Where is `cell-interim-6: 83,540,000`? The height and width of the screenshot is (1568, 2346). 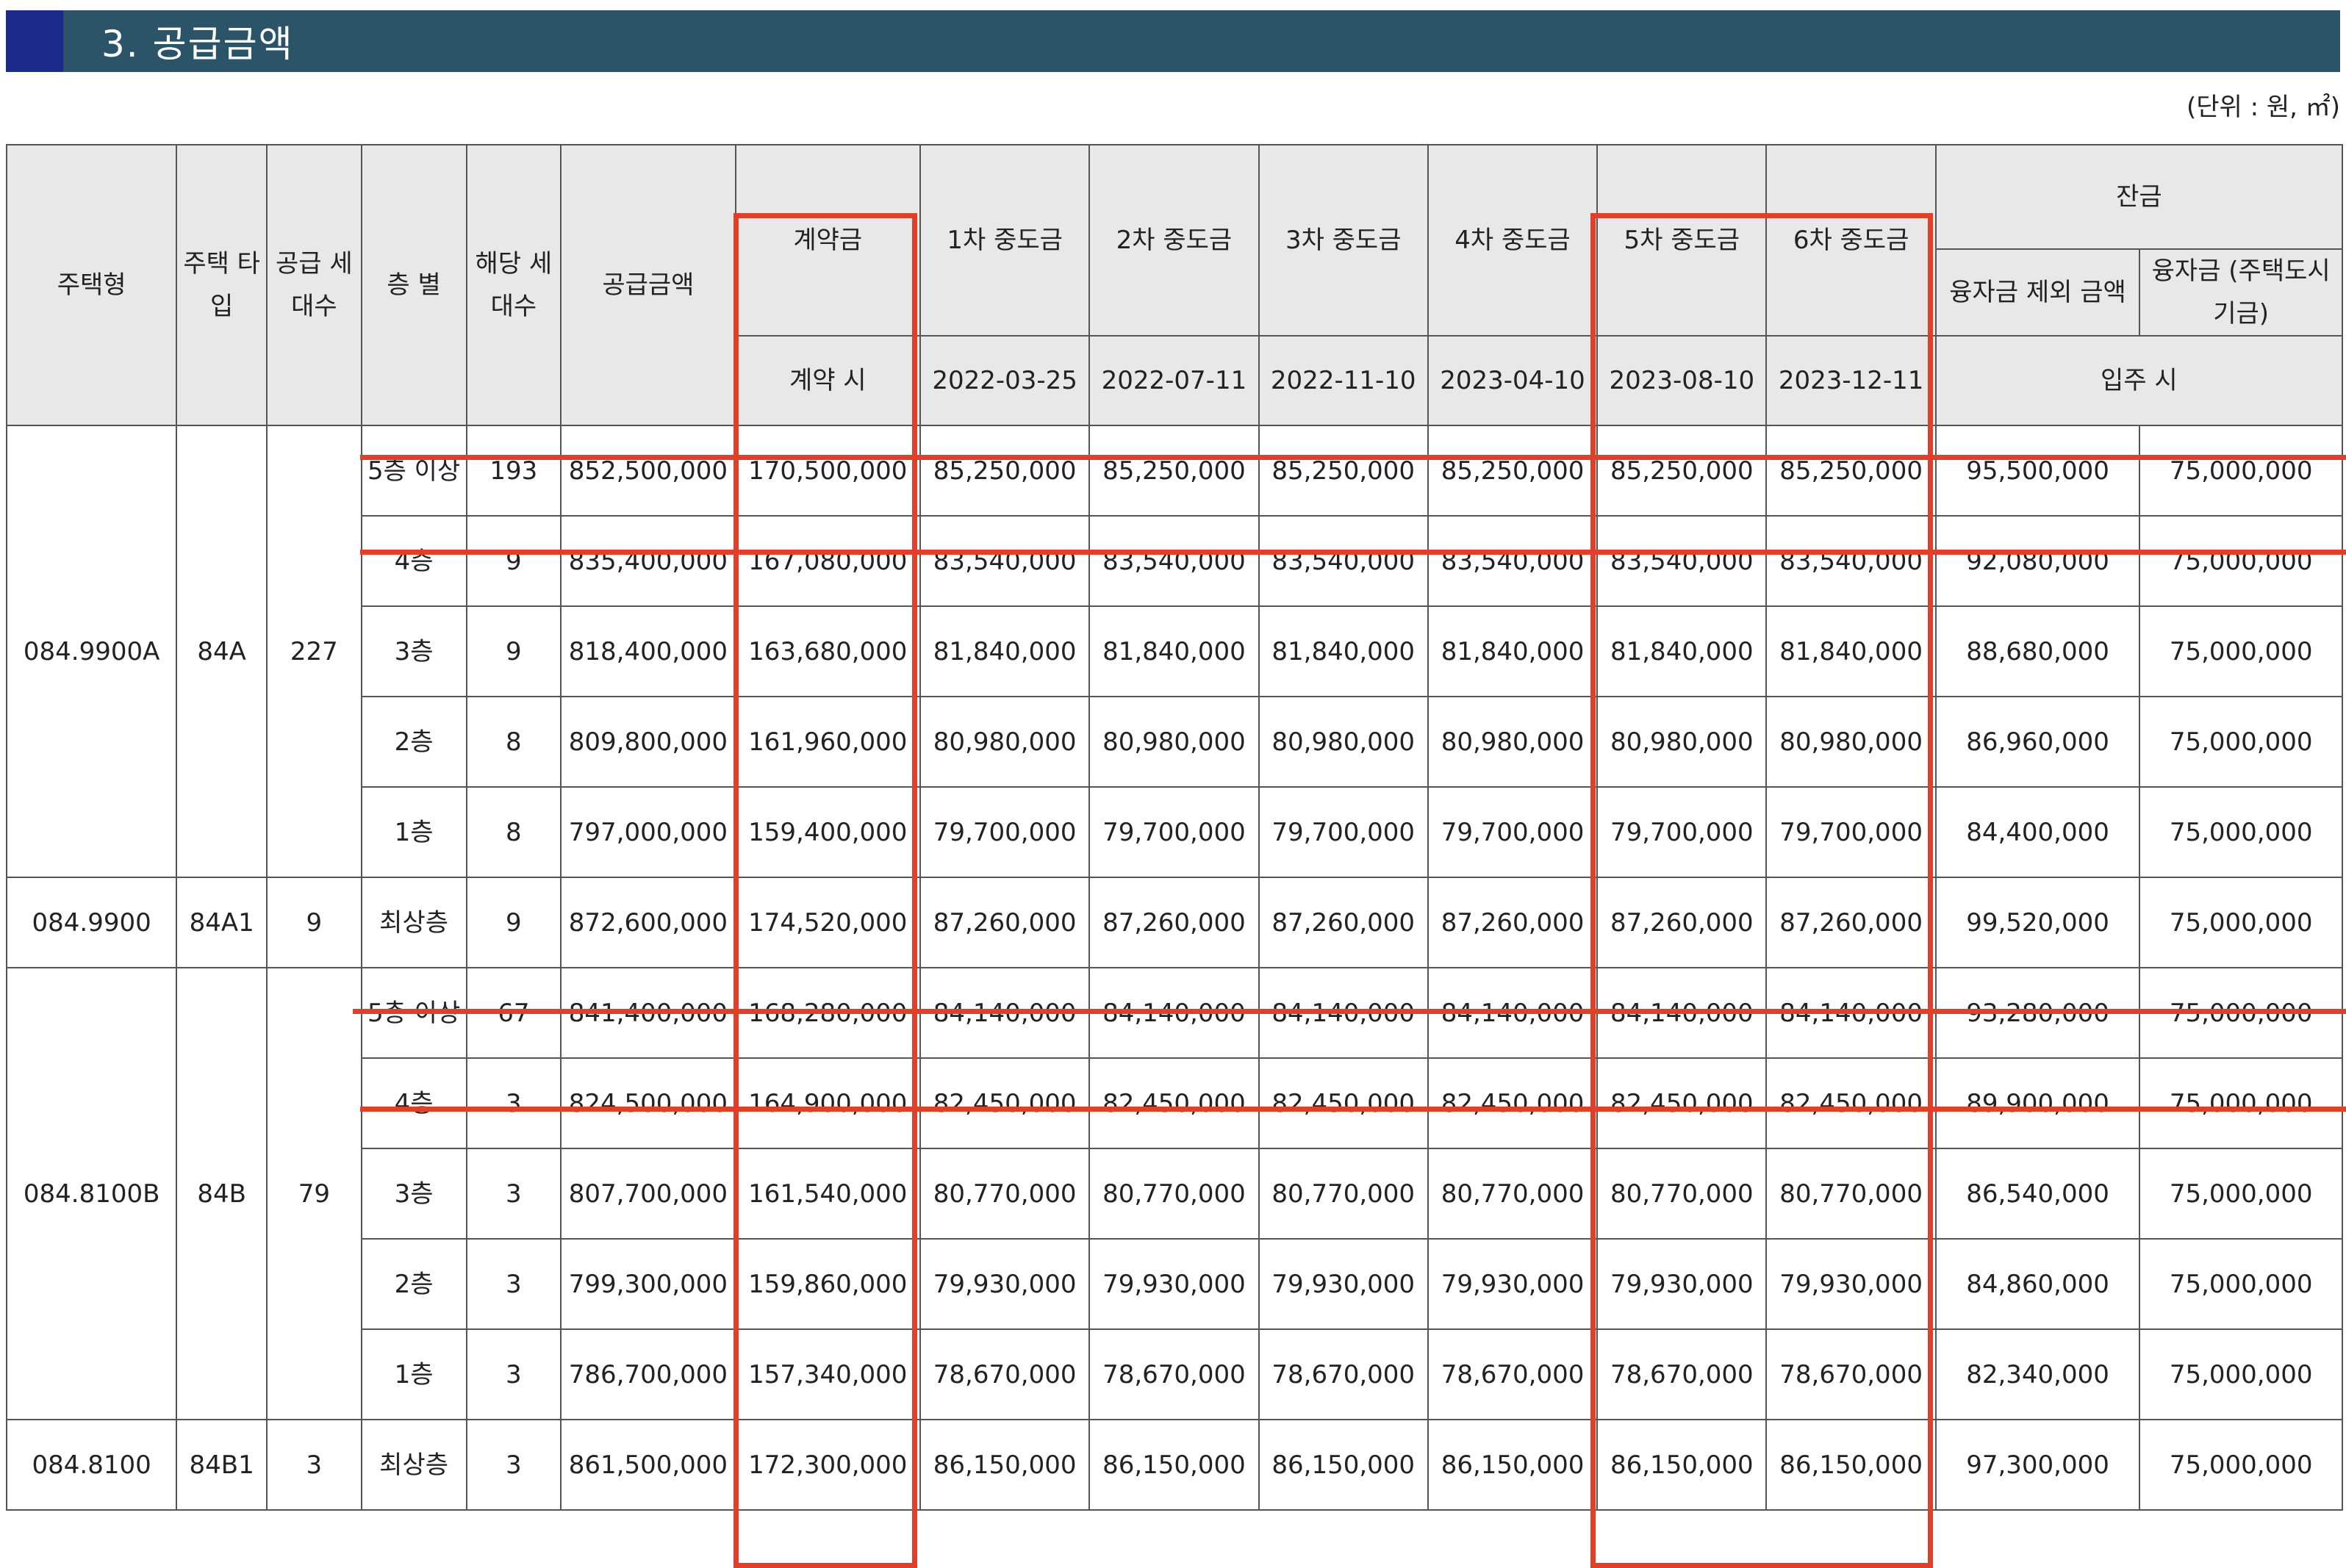
cell-interim-6: 83,540,000 is located at coordinates (1851, 561).